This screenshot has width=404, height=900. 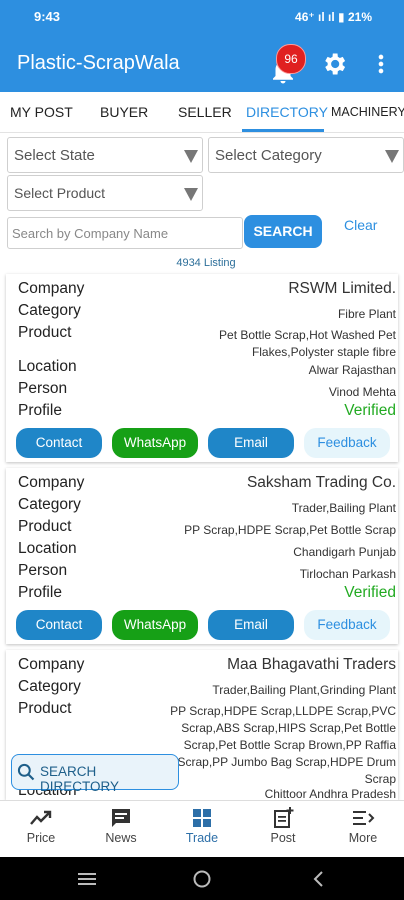 I want to click on tab-bar: MY POST BUYER SELLER DIRECTORY MACHINERY, so click(x=202, y=112).